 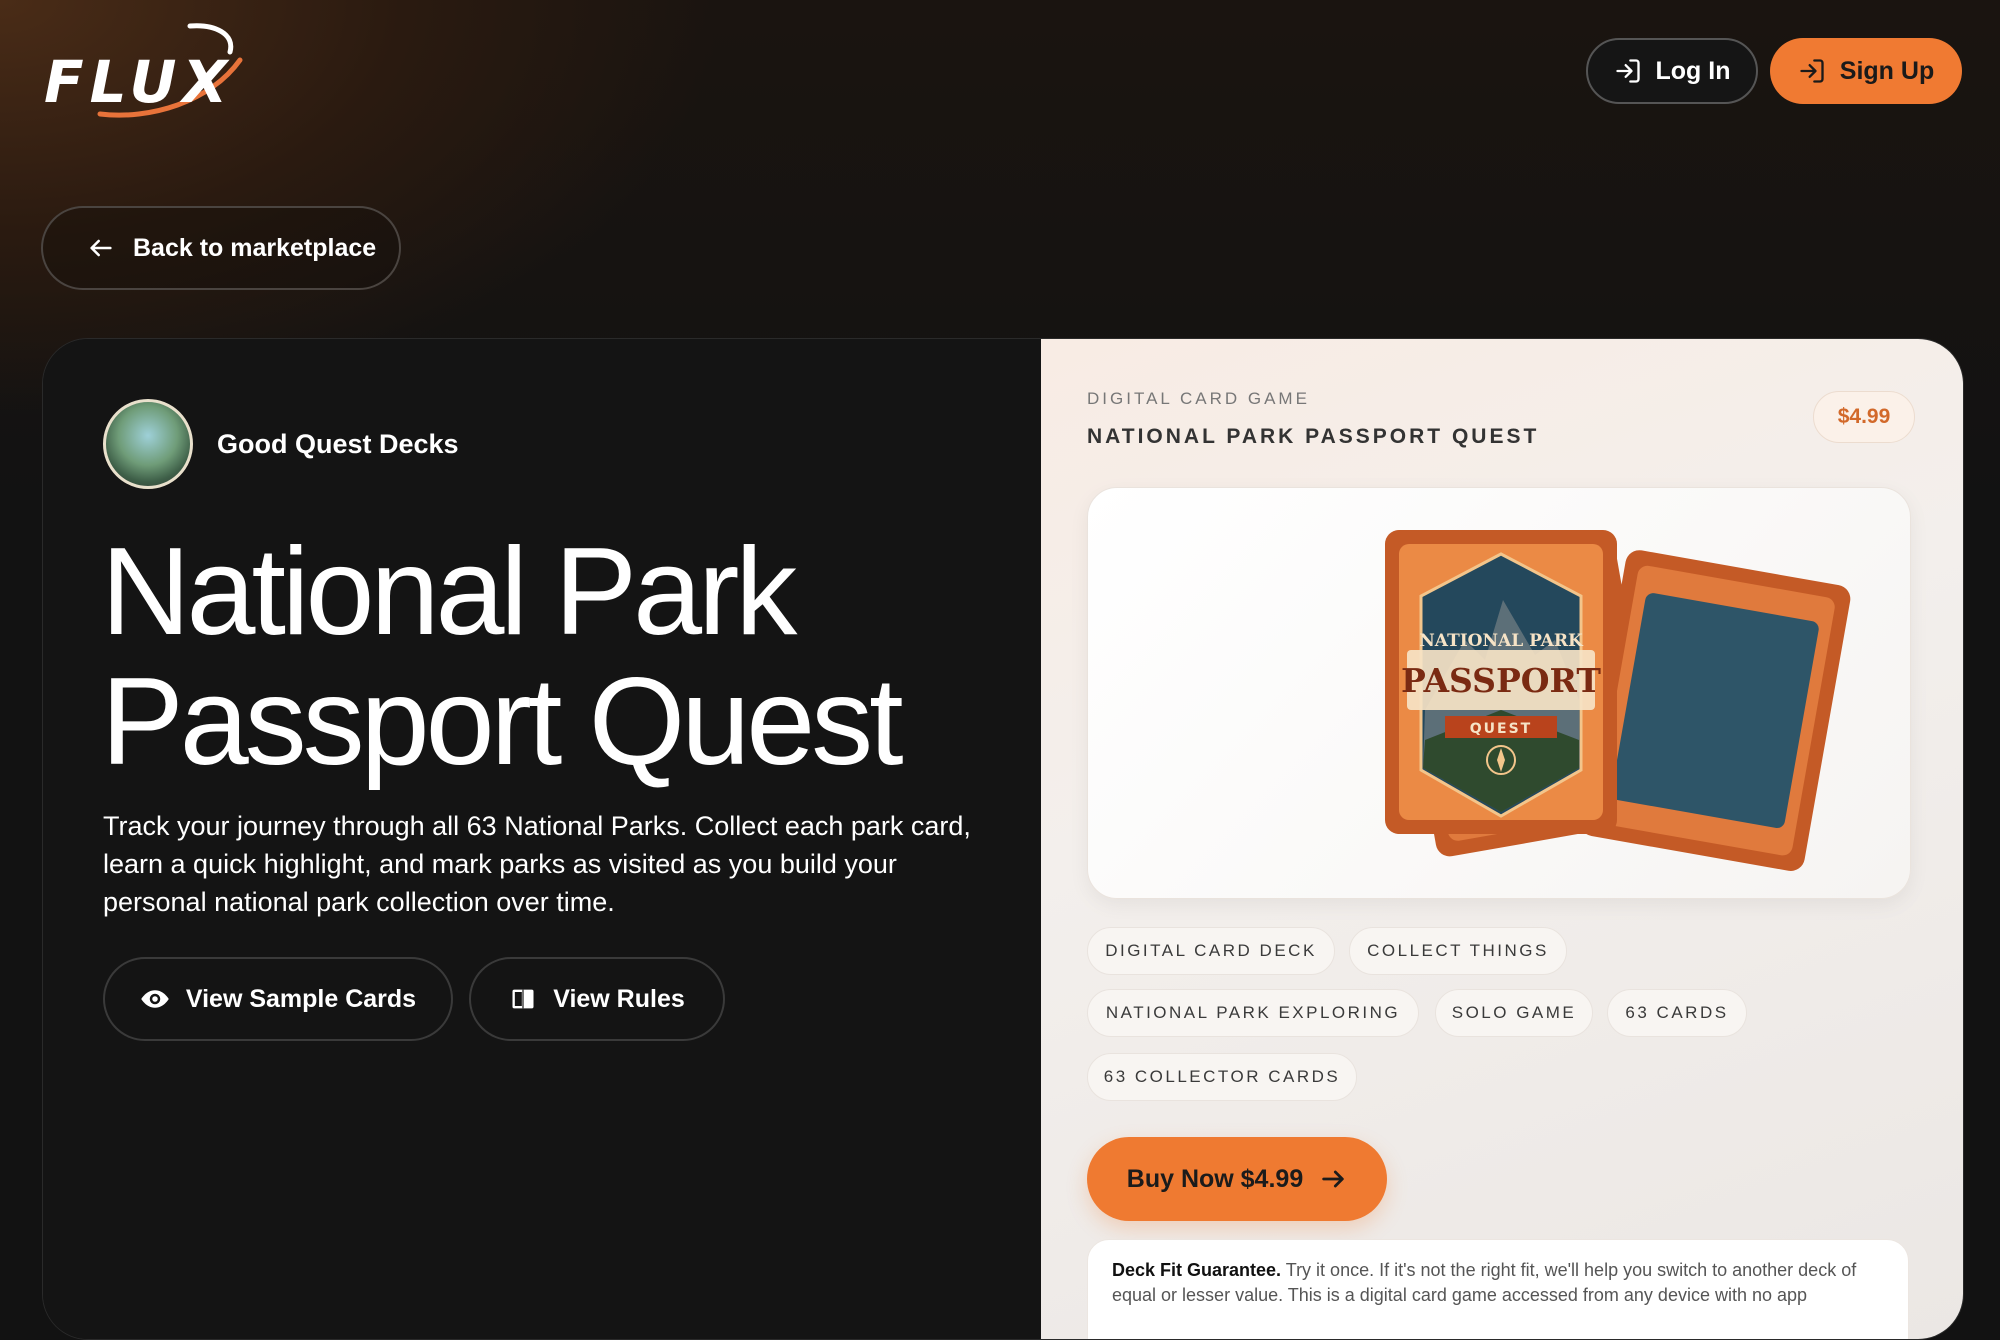 What do you see at coordinates (619, 998) in the screenshot?
I see `view-rules-label: View Rules` at bounding box center [619, 998].